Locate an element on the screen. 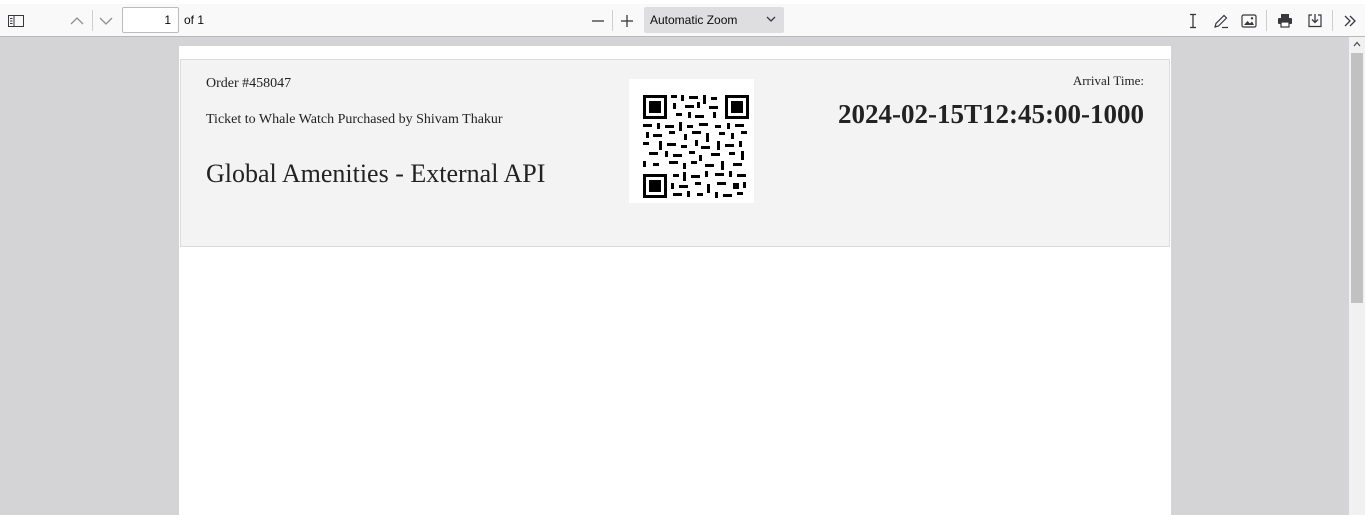  page-up-icon is located at coordinates (77, 20).